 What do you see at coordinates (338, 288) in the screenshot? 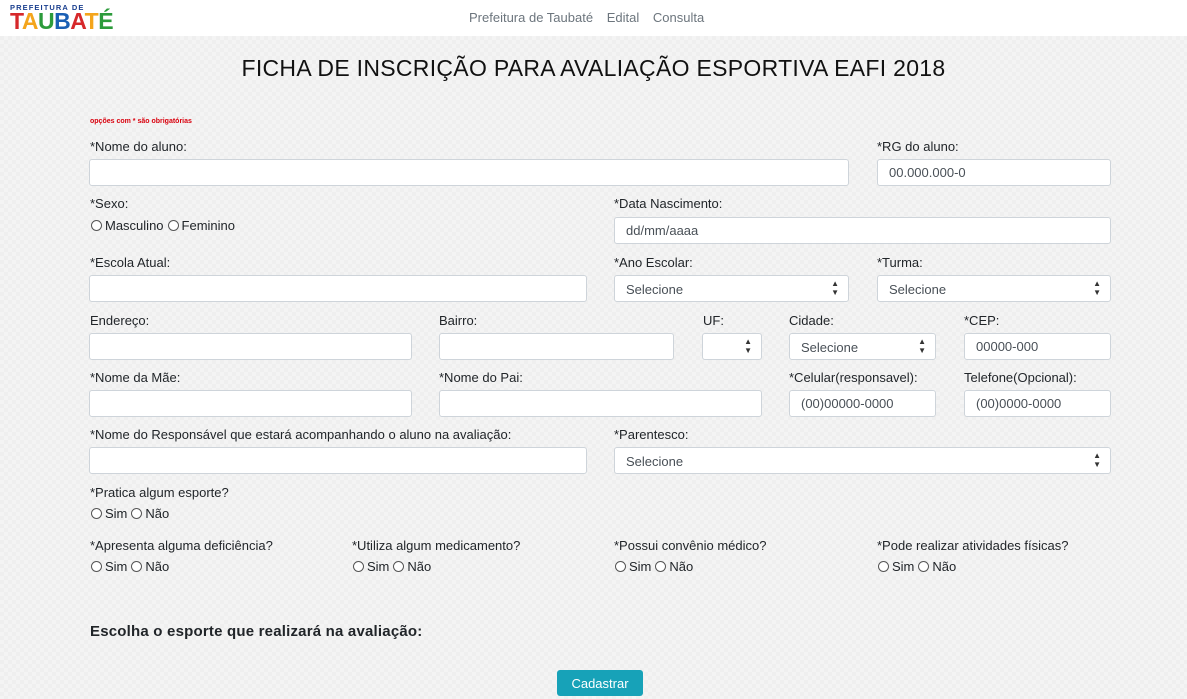
I see `escola-input` at bounding box center [338, 288].